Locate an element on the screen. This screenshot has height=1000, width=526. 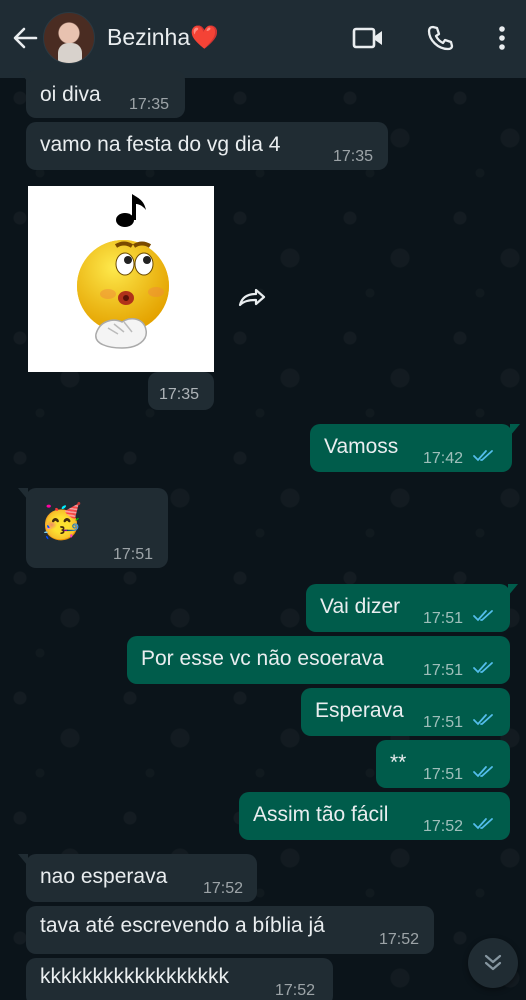
chat-header: Bezinha❤️ is located at coordinates (263, 39).